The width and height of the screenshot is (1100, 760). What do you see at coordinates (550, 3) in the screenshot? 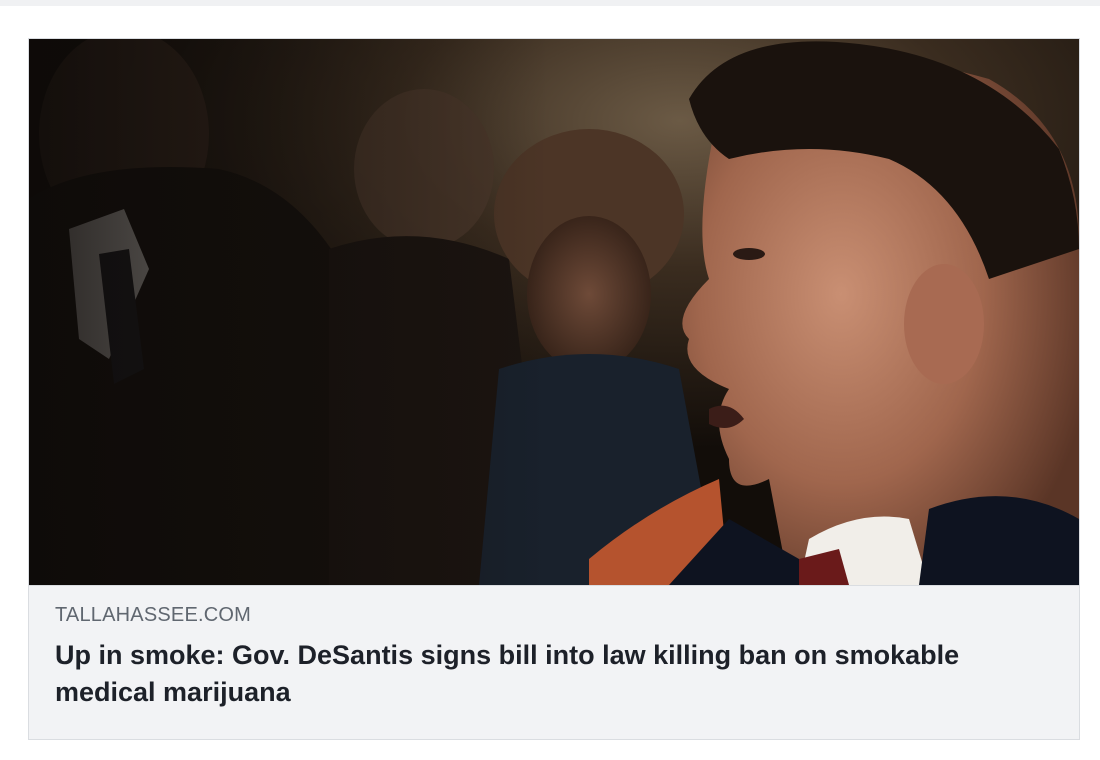
I see `top-divider` at bounding box center [550, 3].